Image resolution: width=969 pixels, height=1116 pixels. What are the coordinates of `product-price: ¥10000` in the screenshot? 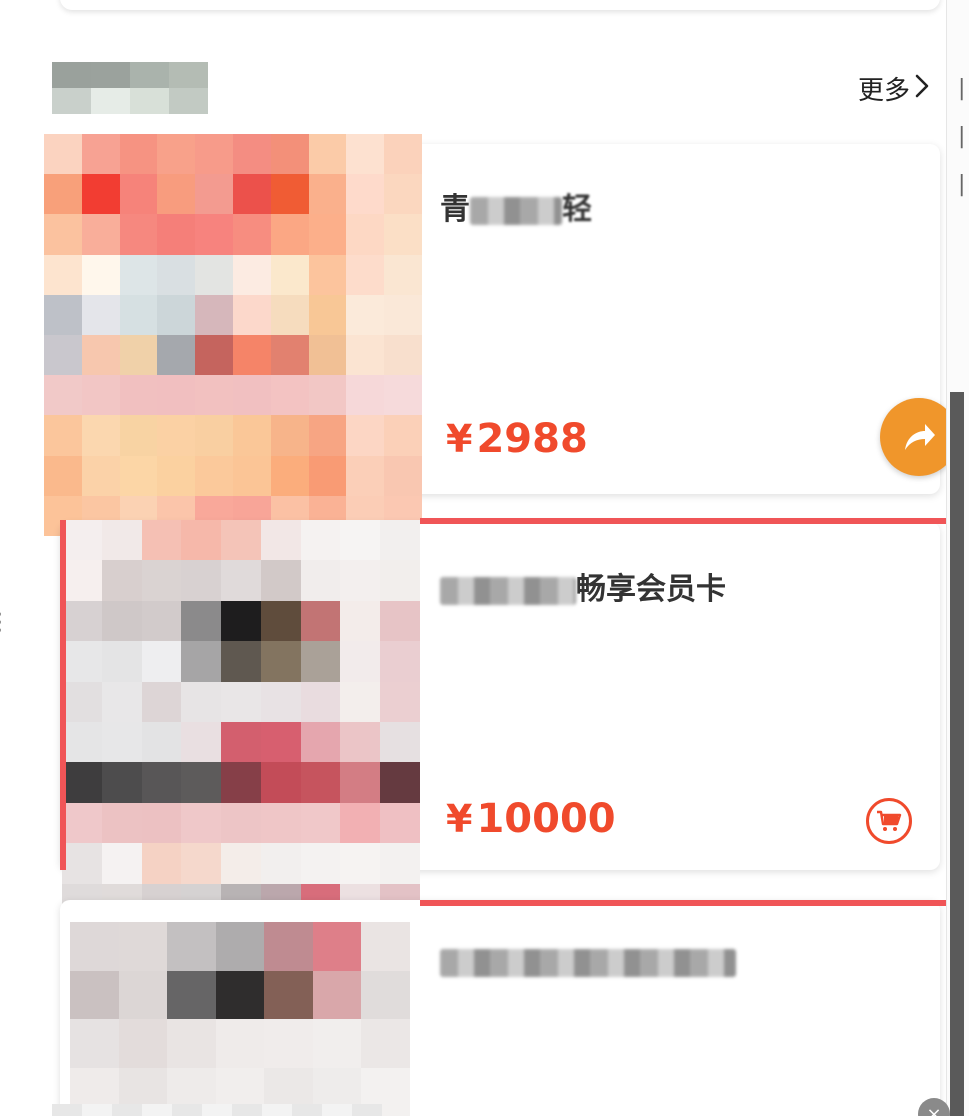 It's located at (531, 819).